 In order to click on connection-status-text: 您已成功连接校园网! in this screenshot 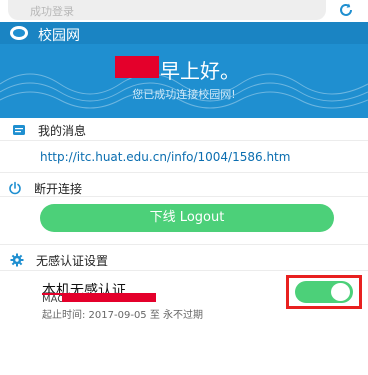, I will do `click(184, 94)`.